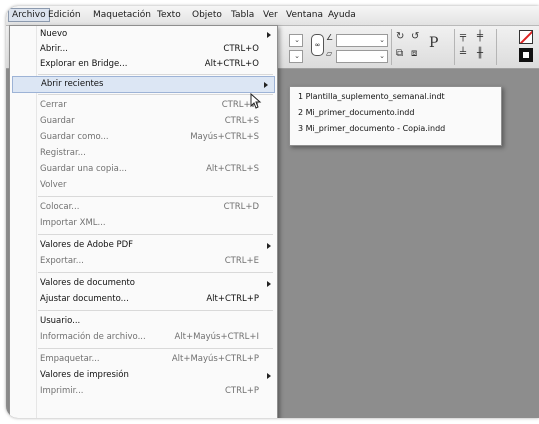  Describe the element at coordinates (232, 169) in the screenshot. I see `menu-item-shortcut: Alt+CTRL+S` at that location.